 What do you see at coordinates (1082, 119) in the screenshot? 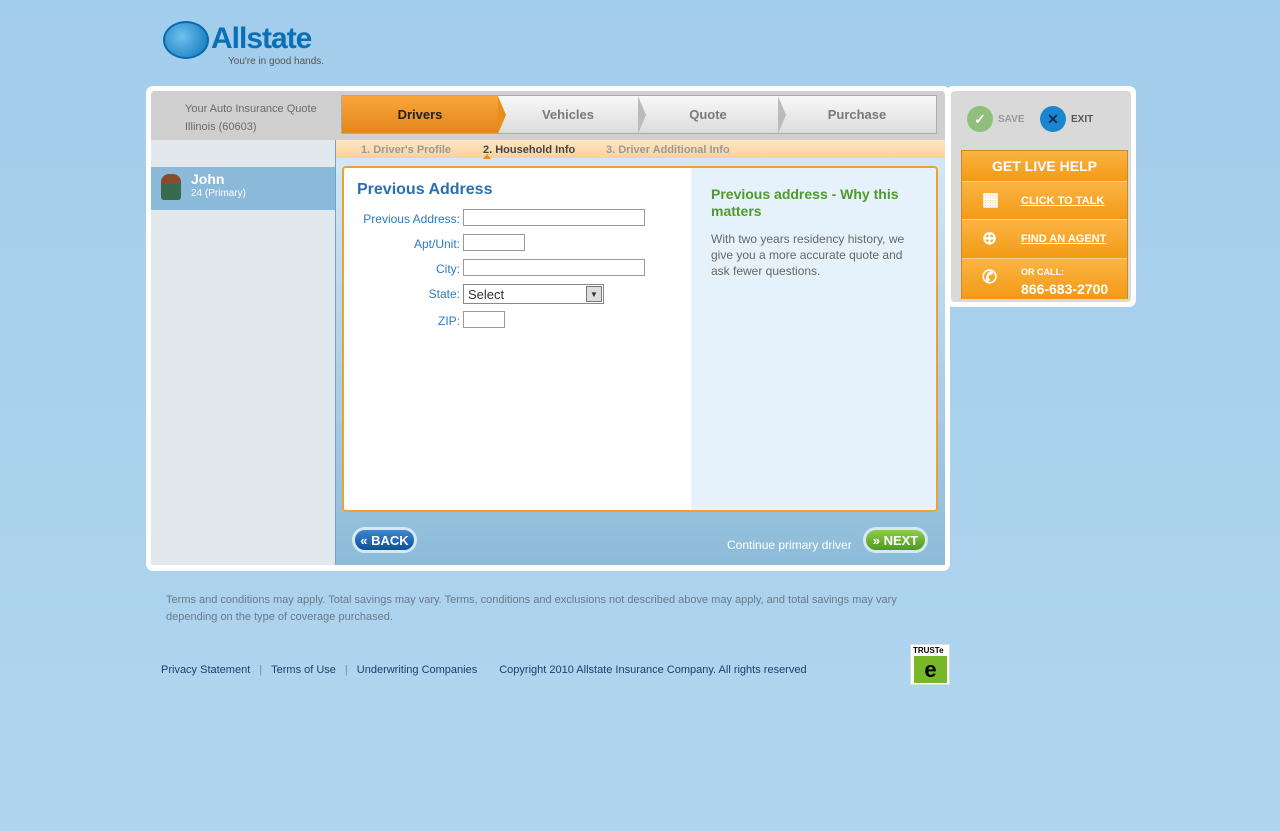
I see `exit-label: EXIT` at bounding box center [1082, 119].